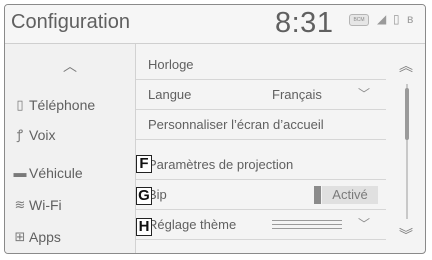 This screenshot has width=432, height=260. Describe the element at coordinates (45, 205) in the screenshot. I see `sidebar-item-label: Wi-Fi` at that location.